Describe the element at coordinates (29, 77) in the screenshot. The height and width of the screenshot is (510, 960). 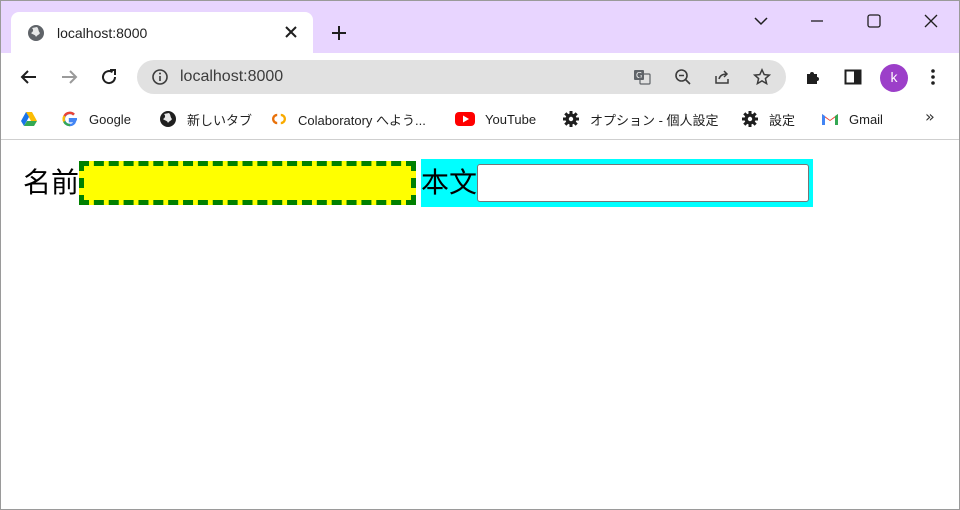
I see `back-arrow-icon` at that location.